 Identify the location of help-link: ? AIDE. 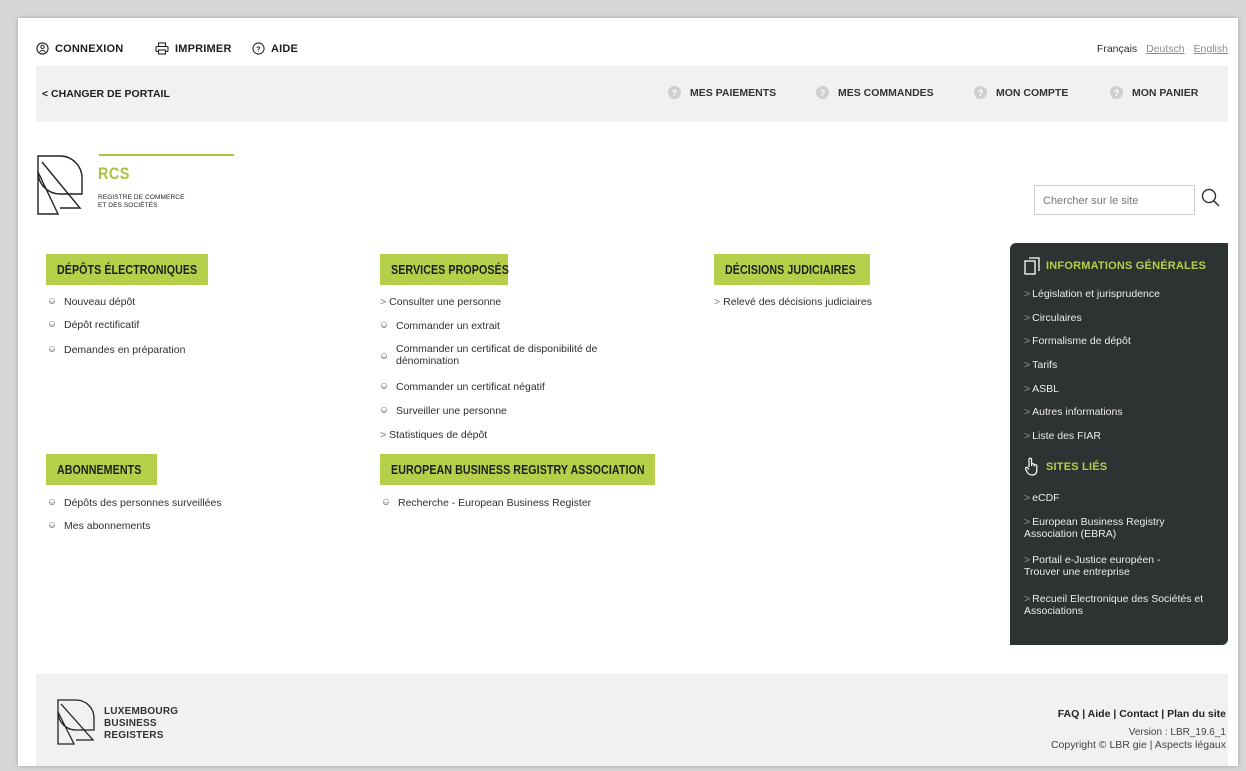
(275, 48).